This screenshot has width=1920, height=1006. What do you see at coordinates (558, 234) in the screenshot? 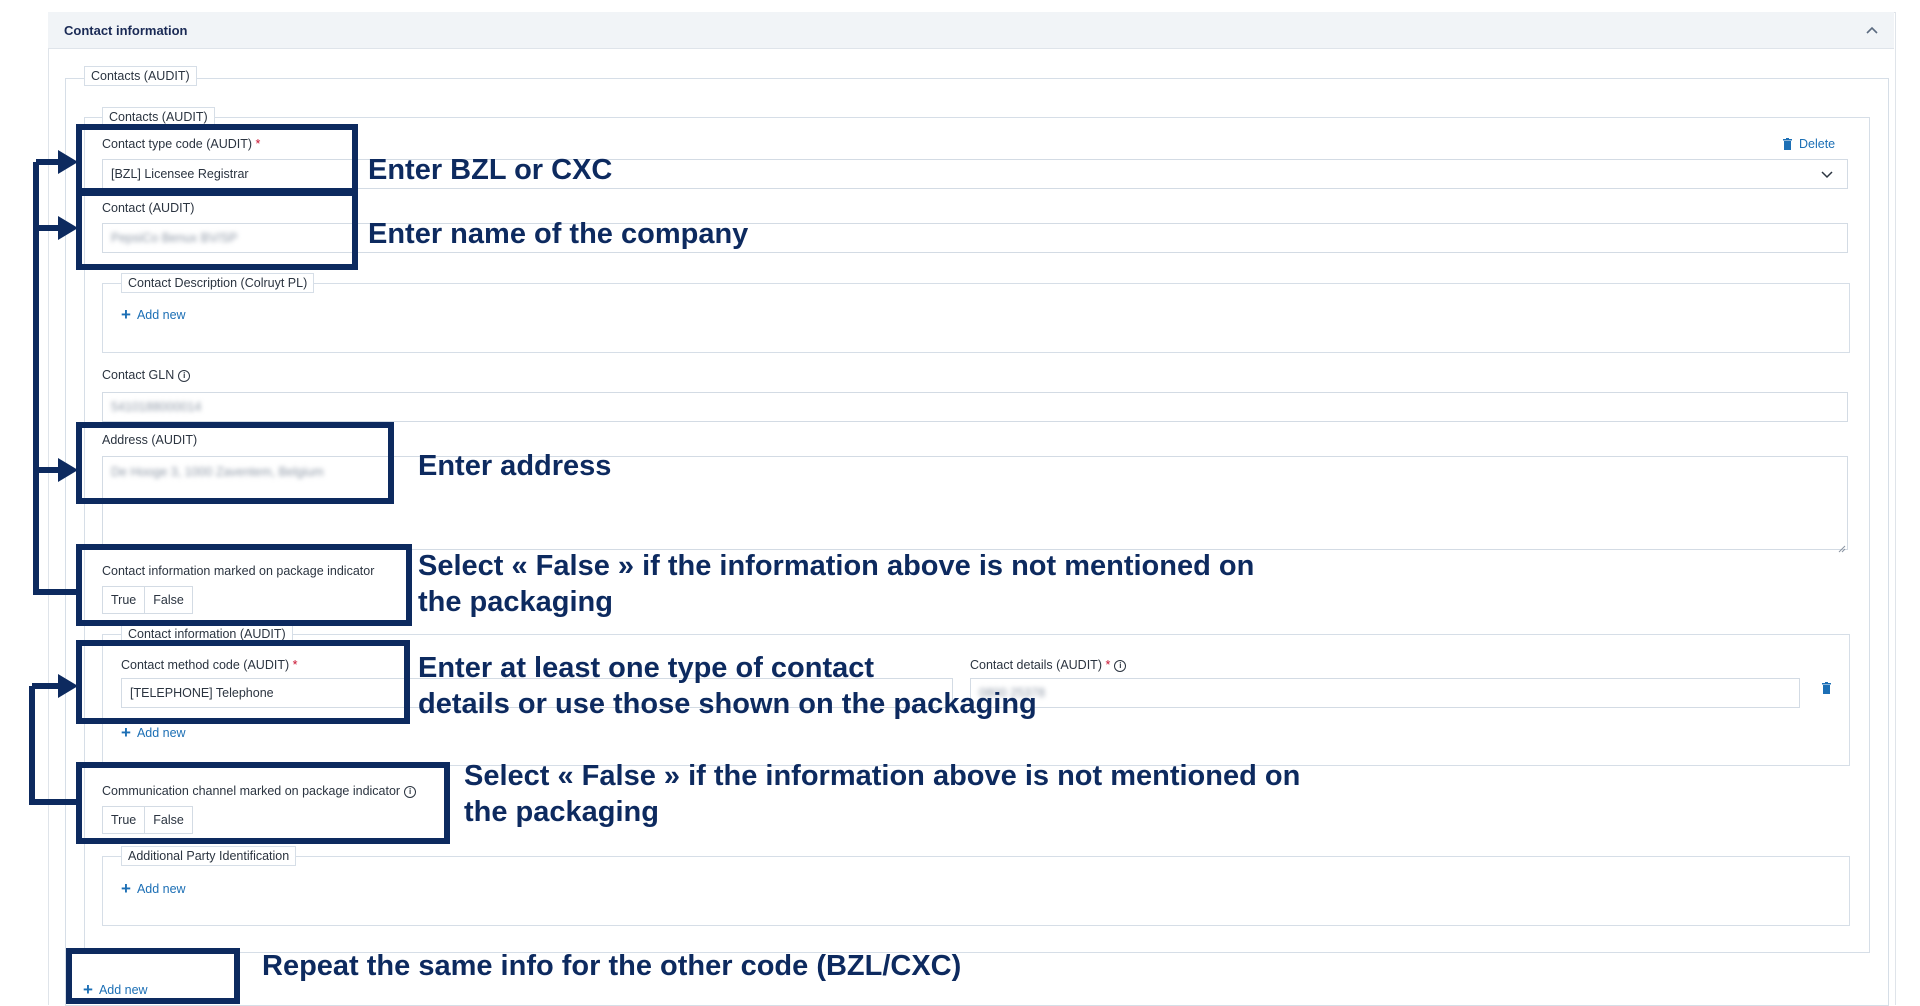
I see `annotation-enter-name: Enter name of the company` at bounding box center [558, 234].